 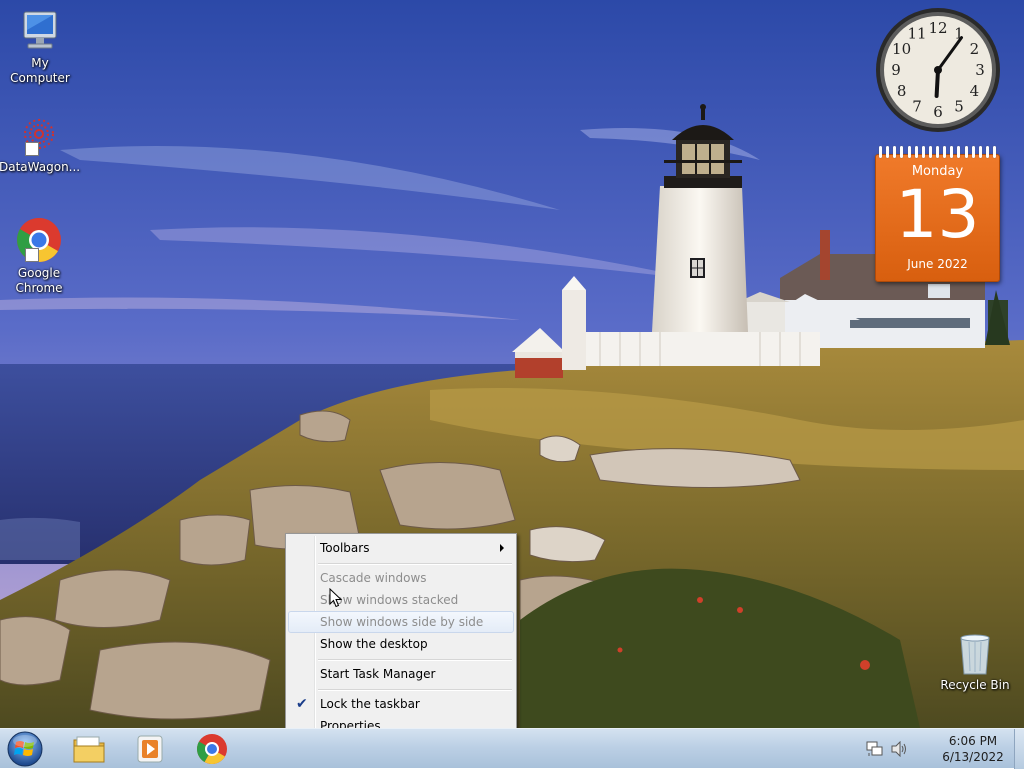 I want to click on desktop-icon-recycle-bin: Recycle Bin, so click(x=975, y=662).